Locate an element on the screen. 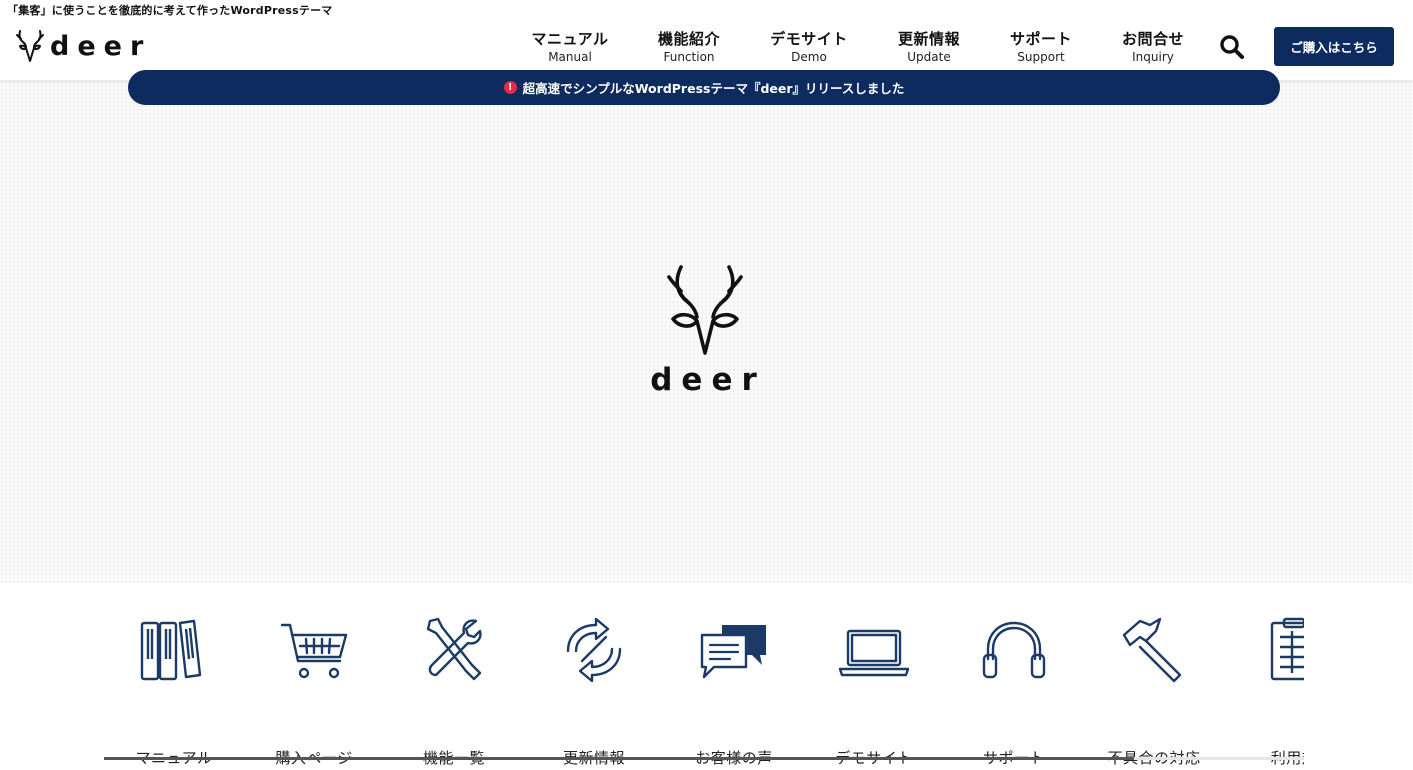  nav-label-jp: マニュアル is located at coordinates (570, 39).